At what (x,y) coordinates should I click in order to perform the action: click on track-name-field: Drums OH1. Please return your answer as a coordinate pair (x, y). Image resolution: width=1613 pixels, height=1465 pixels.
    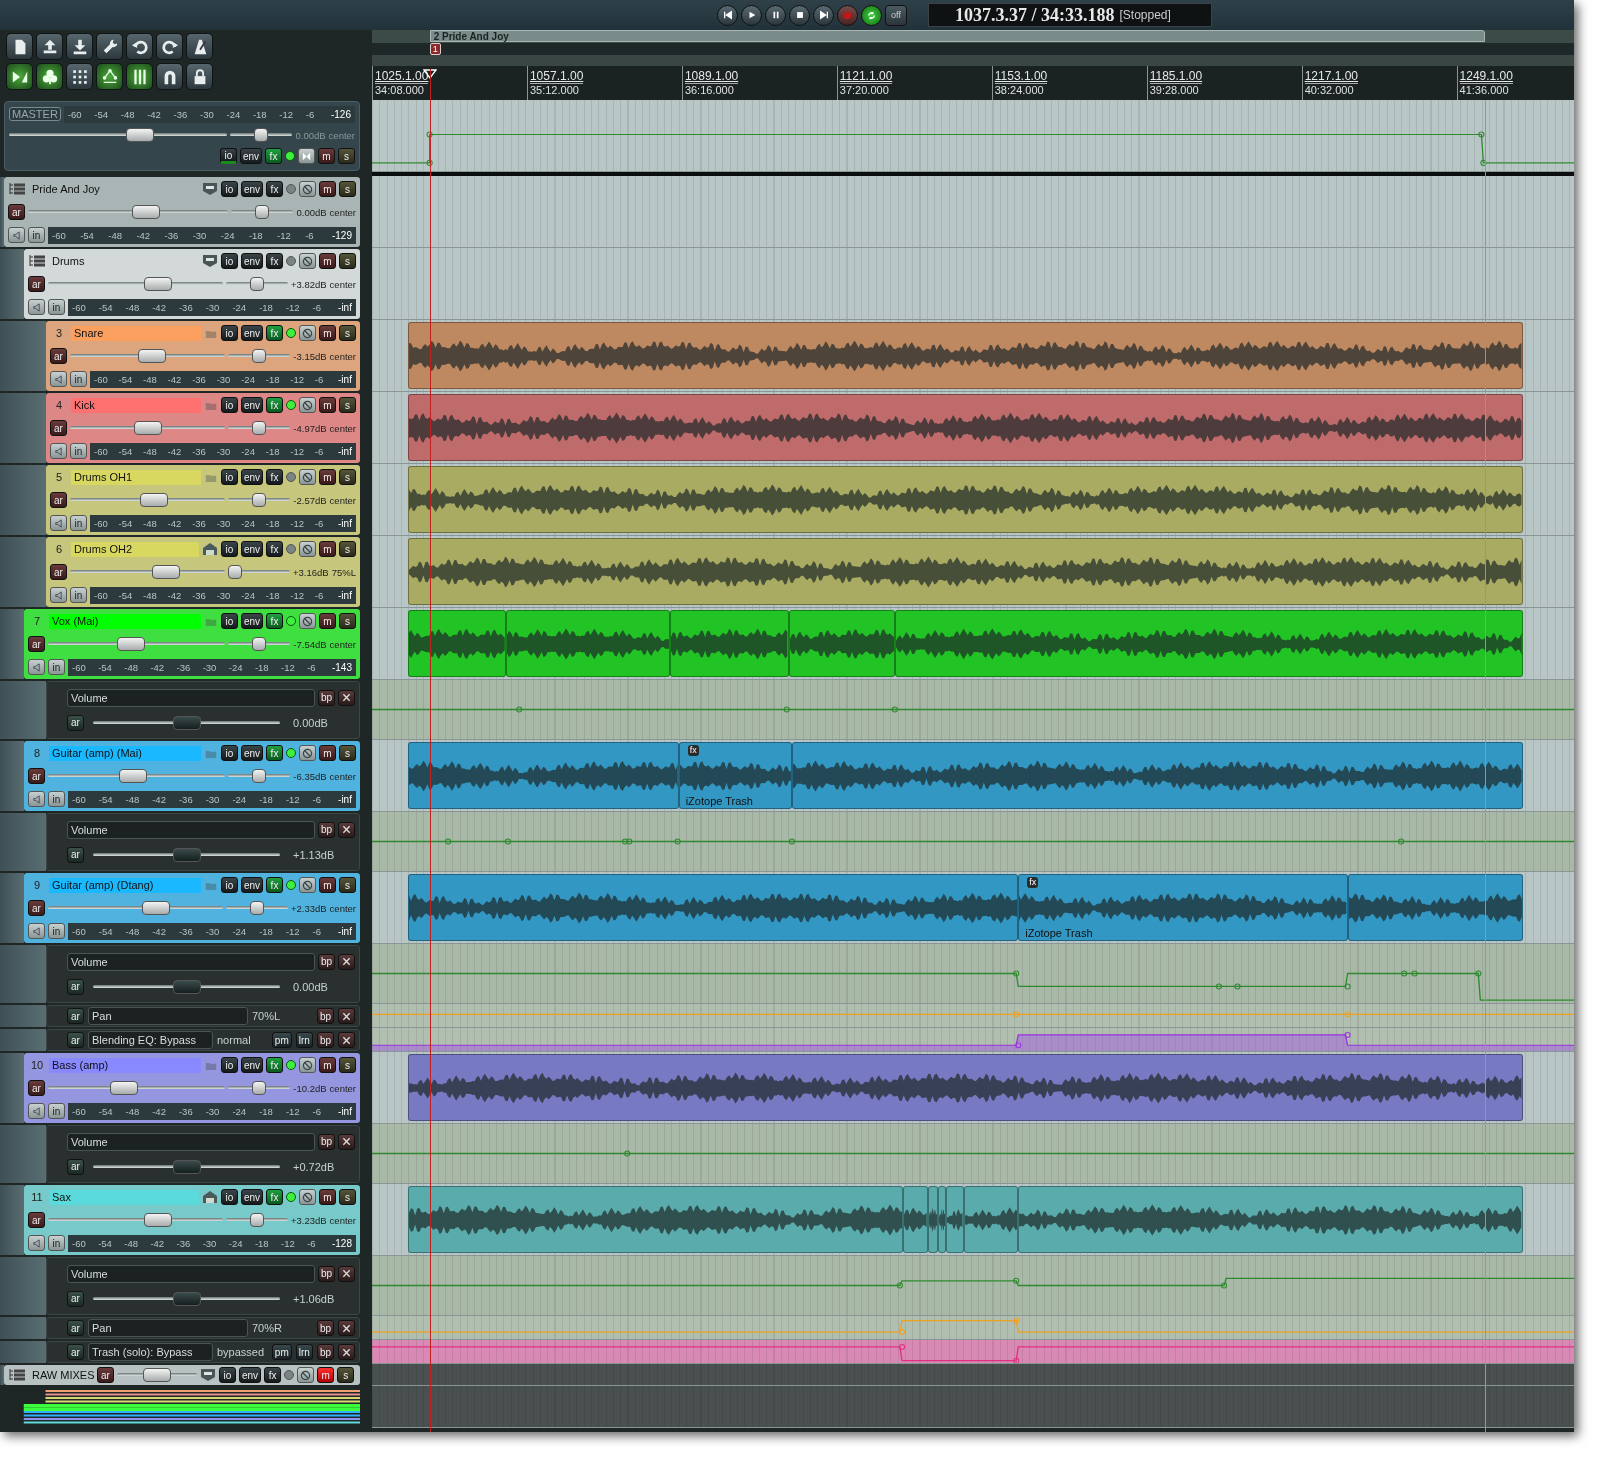
    Looking at the image, I should click on (136, 477).